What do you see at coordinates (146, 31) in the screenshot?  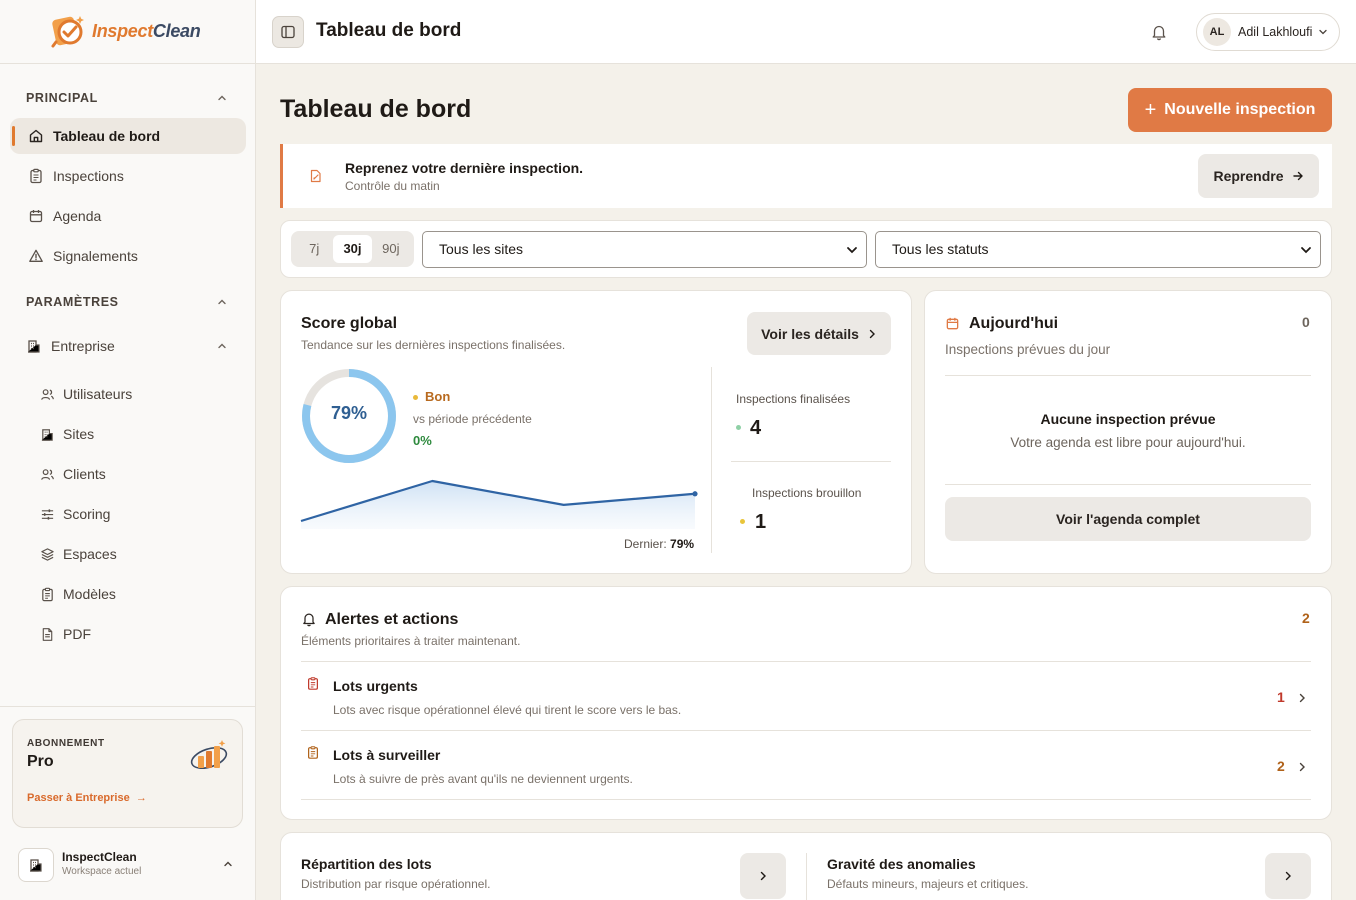 I see `brand-name: InspectClean` at bounding box center [146, 31].